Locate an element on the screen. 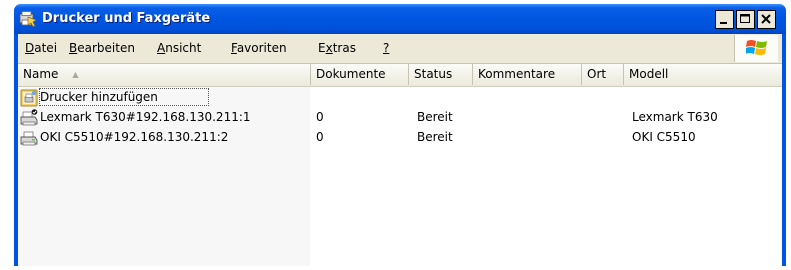  window-title: Drucker und Faxgeräte is located at coordinates (126, 18).